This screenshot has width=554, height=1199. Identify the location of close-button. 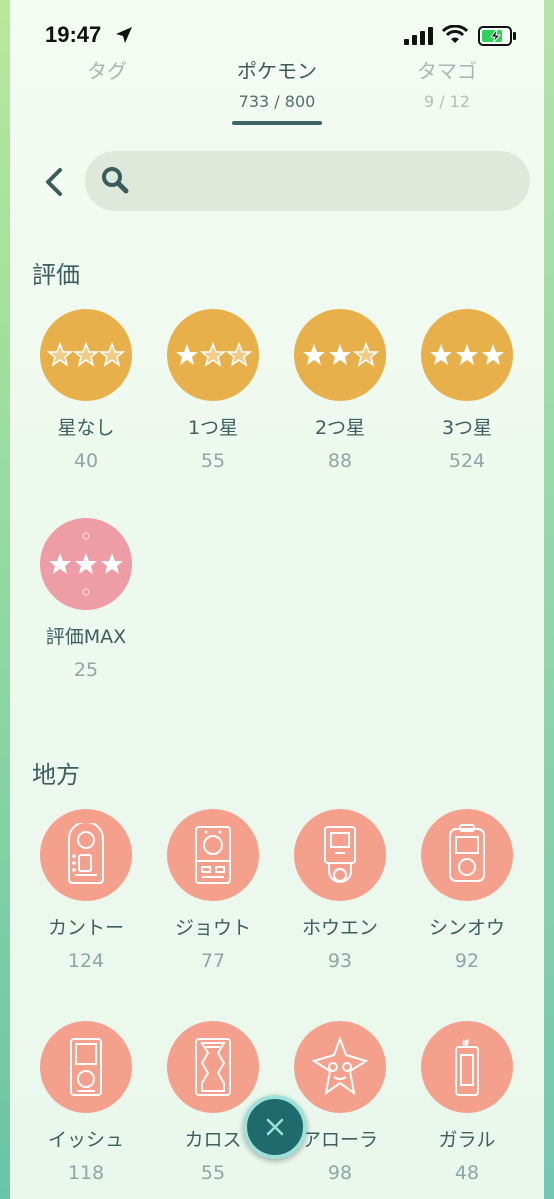
(275, 1127).